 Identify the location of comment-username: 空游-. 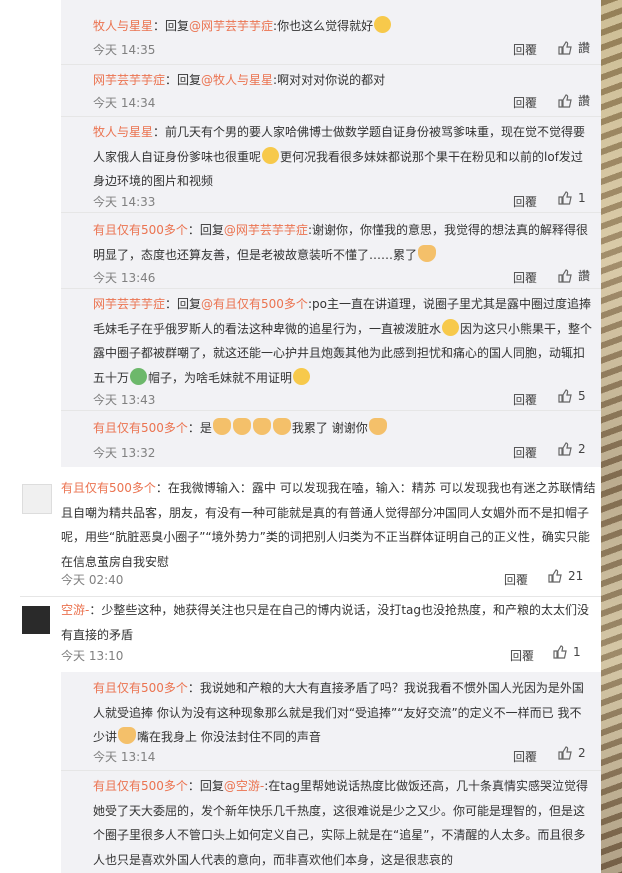
(75, 610).